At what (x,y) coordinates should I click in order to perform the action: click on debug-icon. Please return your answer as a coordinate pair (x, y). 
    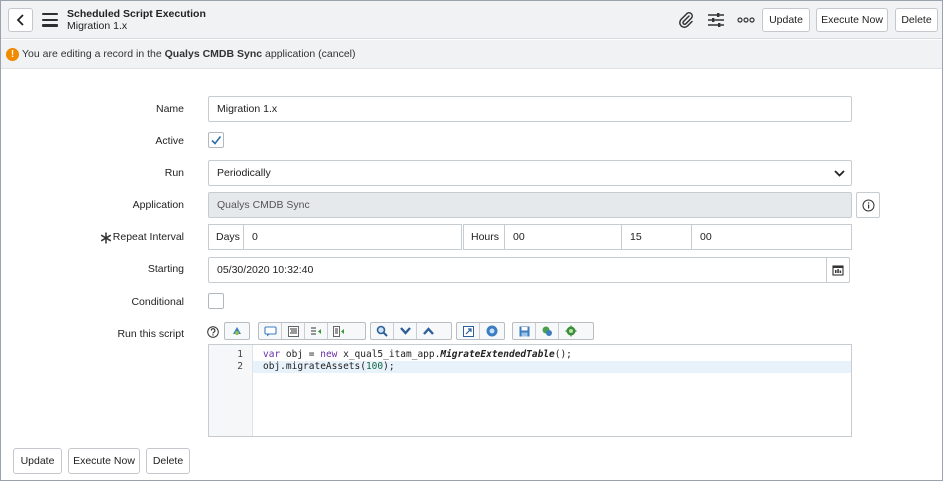
    Looking at the image, I should click on (547, 331).